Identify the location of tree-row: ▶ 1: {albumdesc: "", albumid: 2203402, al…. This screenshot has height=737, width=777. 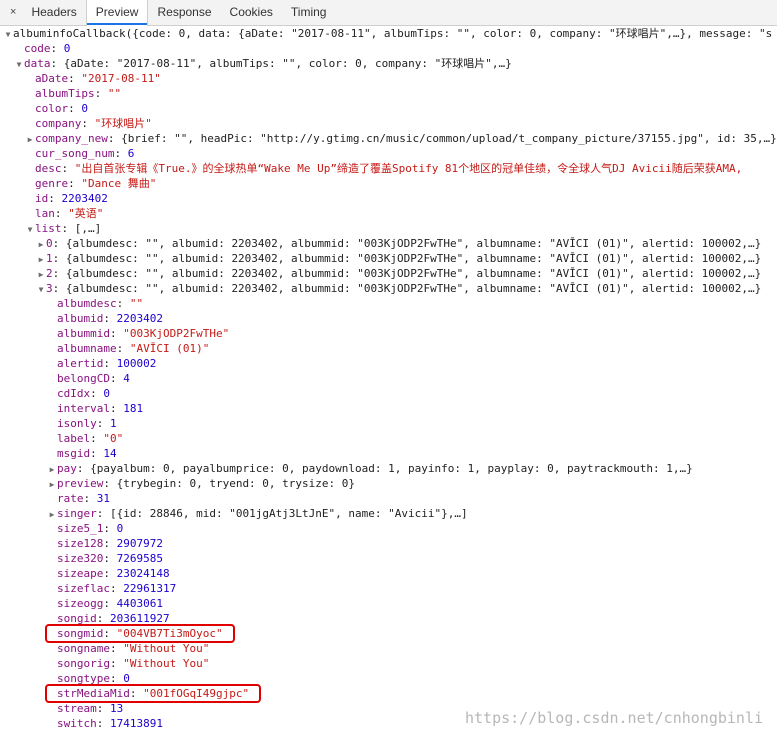
(388, 258).